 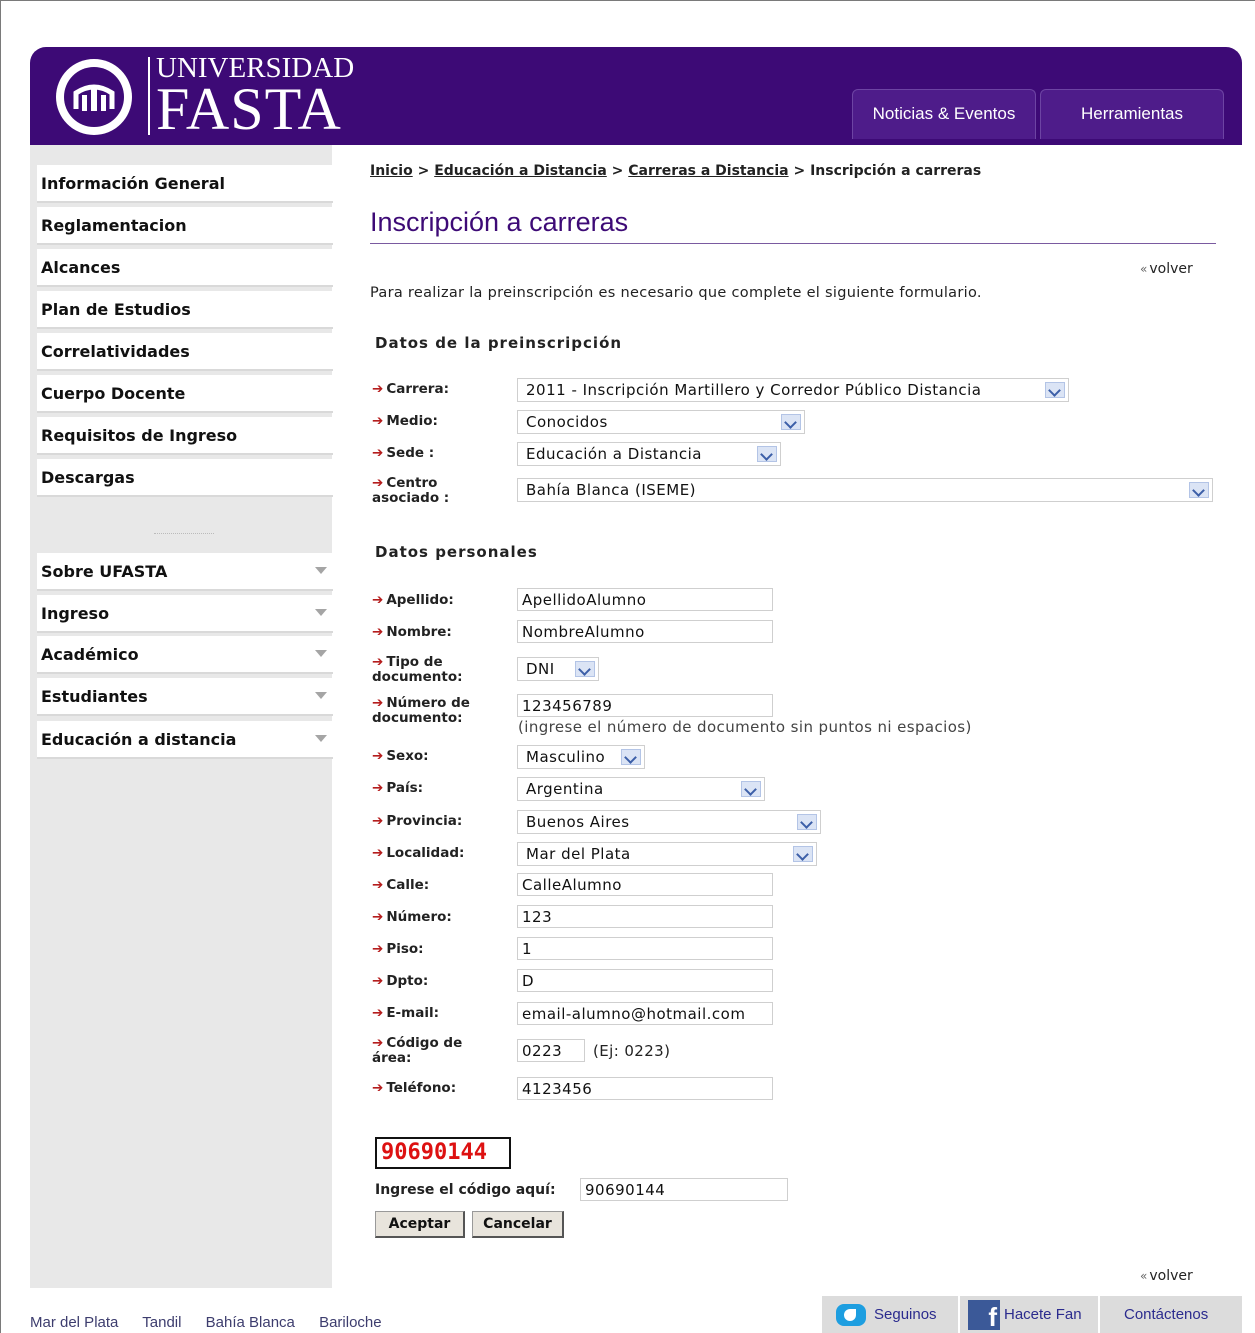 What do you see at coordinates (865, 490) in the screenshot?
I see `centro-asociado-select: Bahía Blanca (ISEME)` at bounding box center [865, 490].